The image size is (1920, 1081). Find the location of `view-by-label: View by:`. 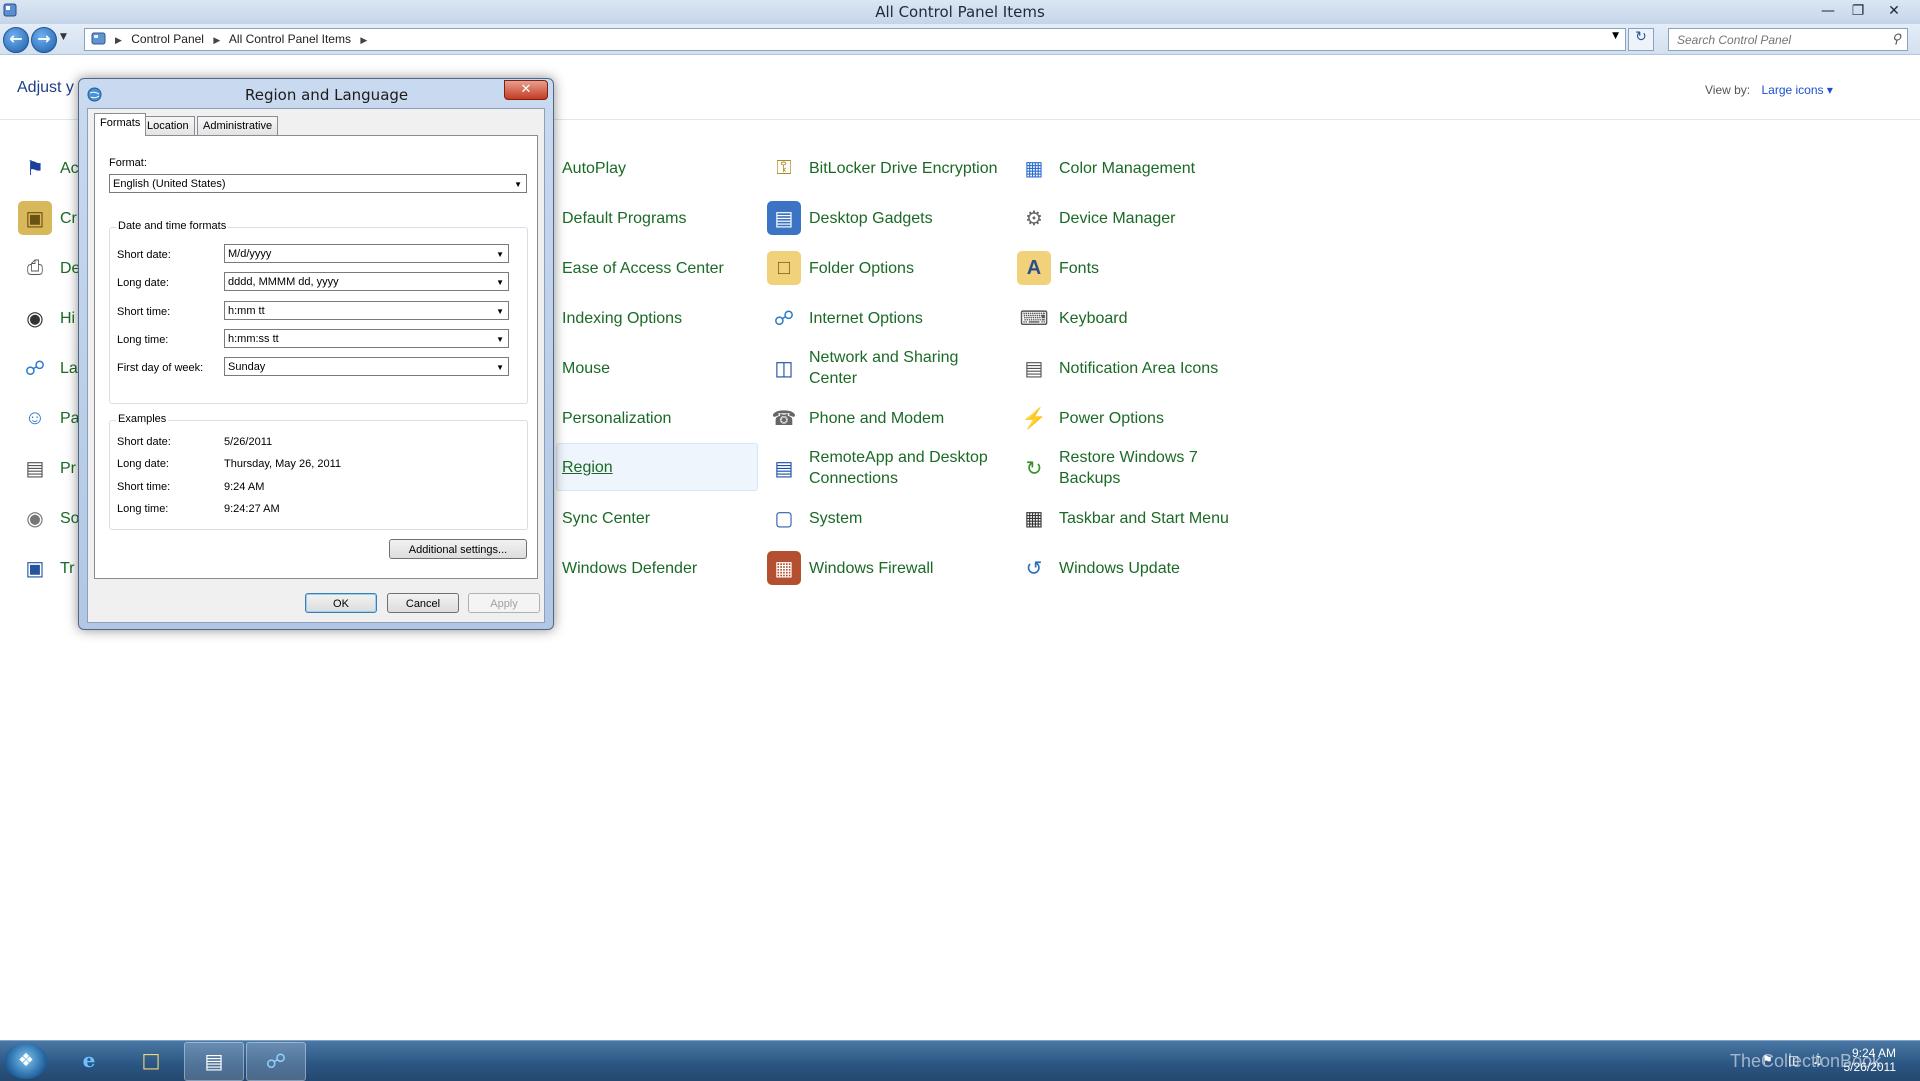

view-by-label: View by: is located at coordinates (1728, 90).